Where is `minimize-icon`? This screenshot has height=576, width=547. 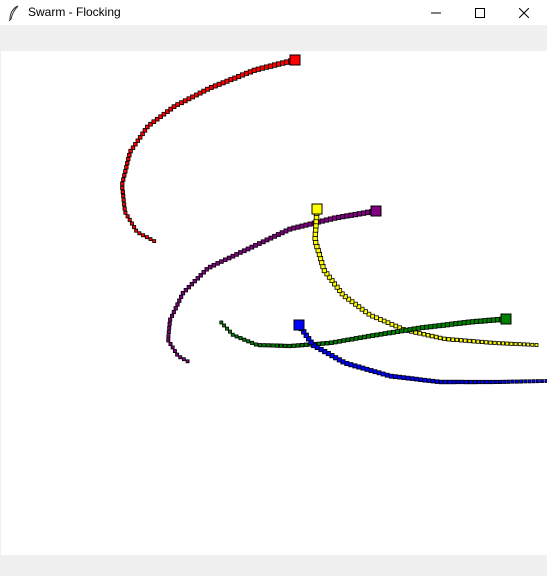 minimize-icon is located at coordinates (436, 12).